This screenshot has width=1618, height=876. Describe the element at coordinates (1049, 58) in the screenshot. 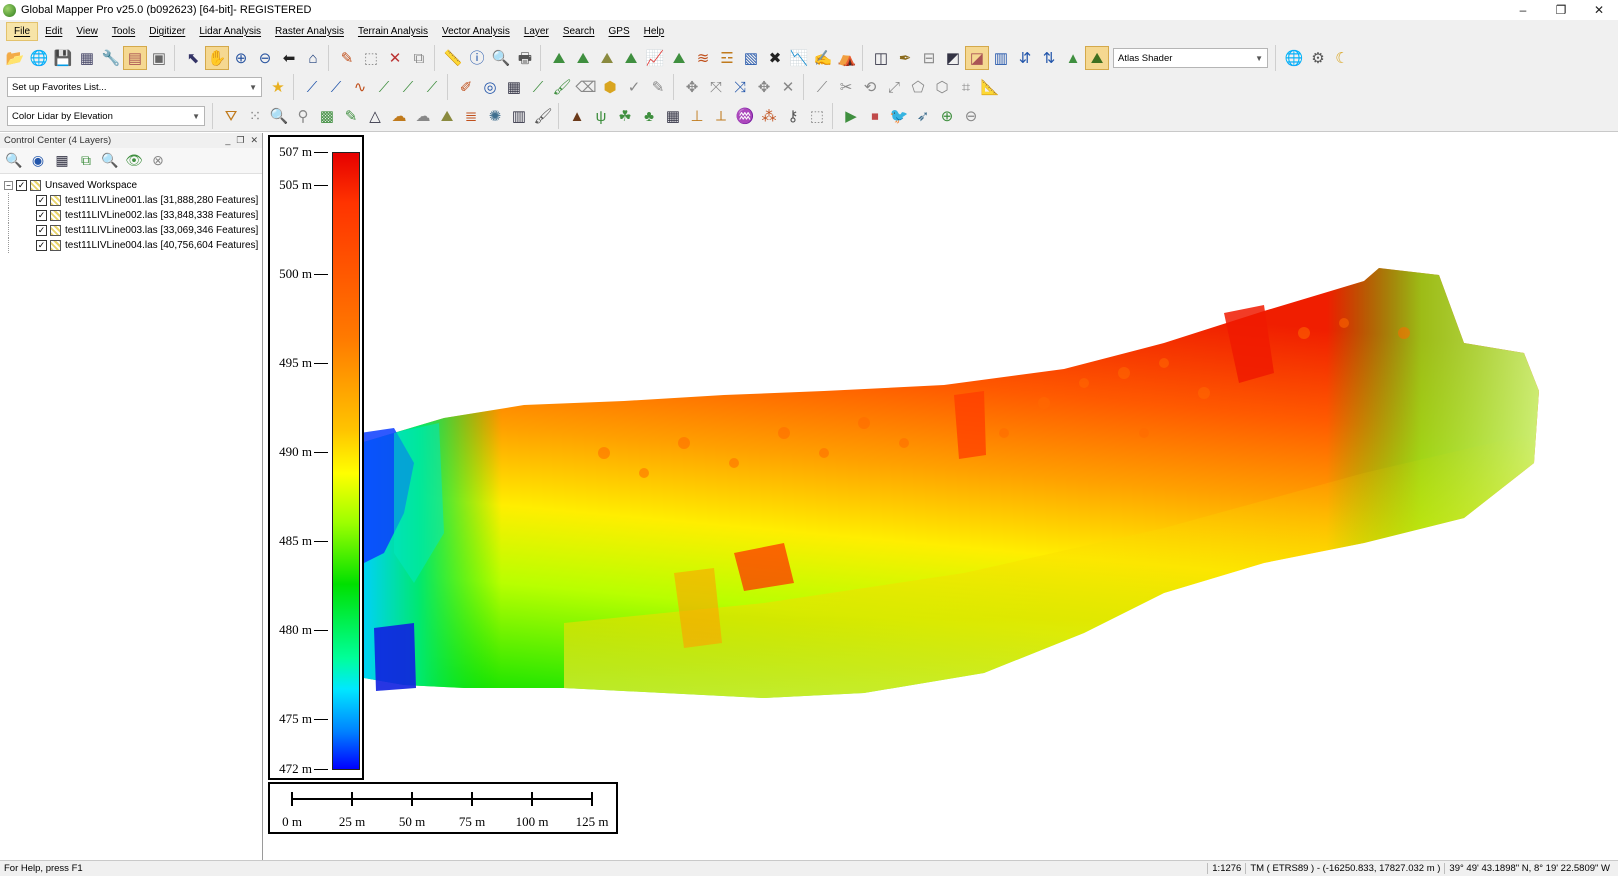

I see `elev-grid-icon: ⇅` at that location.